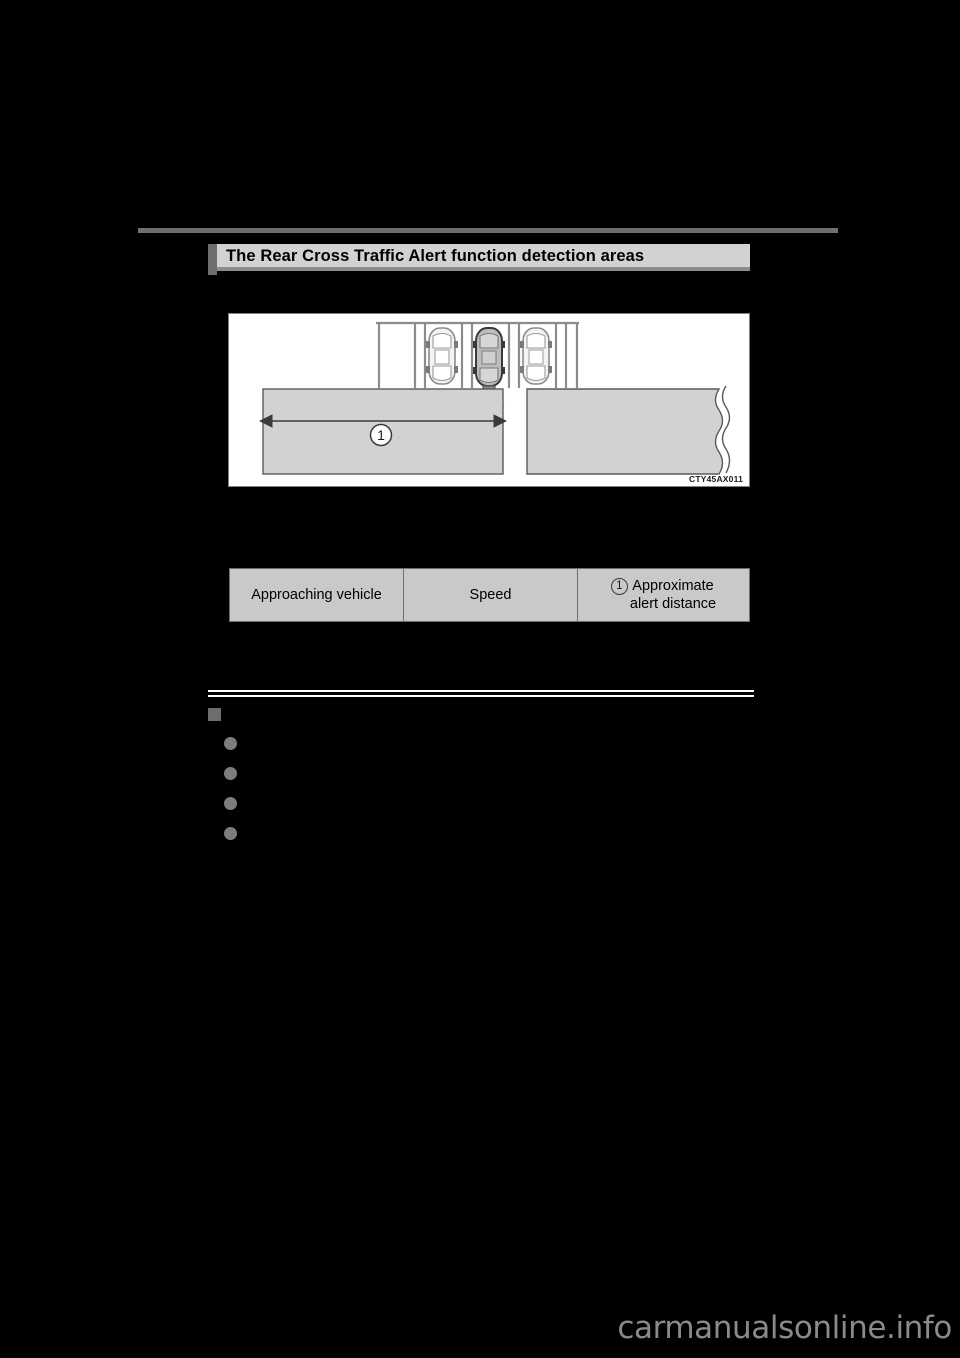 This screenshot has height=1358, width=960. I want to click on separator-line-bottom, so click(481, 696).